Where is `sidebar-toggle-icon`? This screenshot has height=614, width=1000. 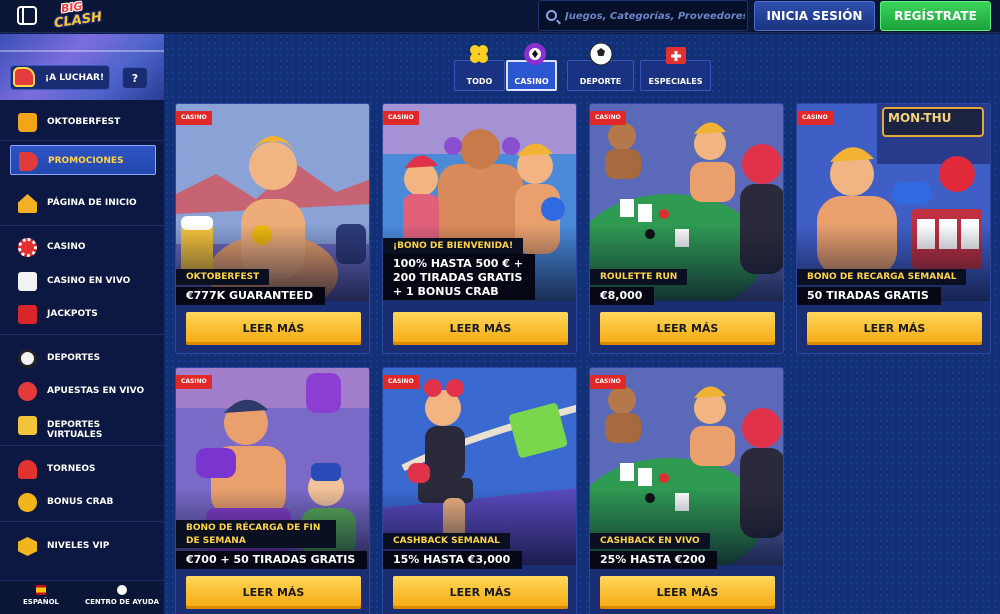
sidebar-toggle-icon is located at coordinates (27, 15).